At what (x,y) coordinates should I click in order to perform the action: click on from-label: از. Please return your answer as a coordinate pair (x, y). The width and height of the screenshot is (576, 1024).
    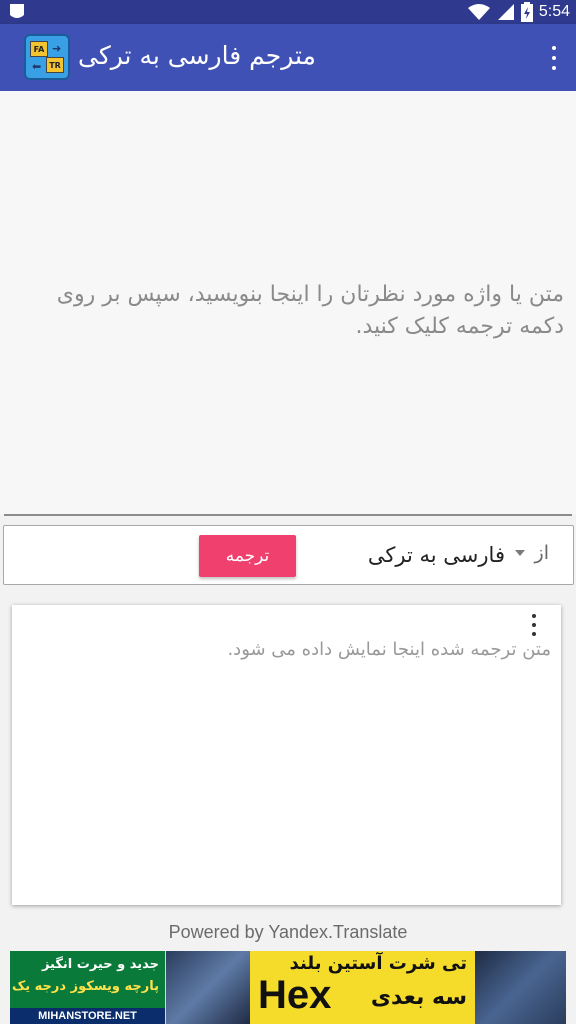
    Looking at the image, I should click on (541, 553).